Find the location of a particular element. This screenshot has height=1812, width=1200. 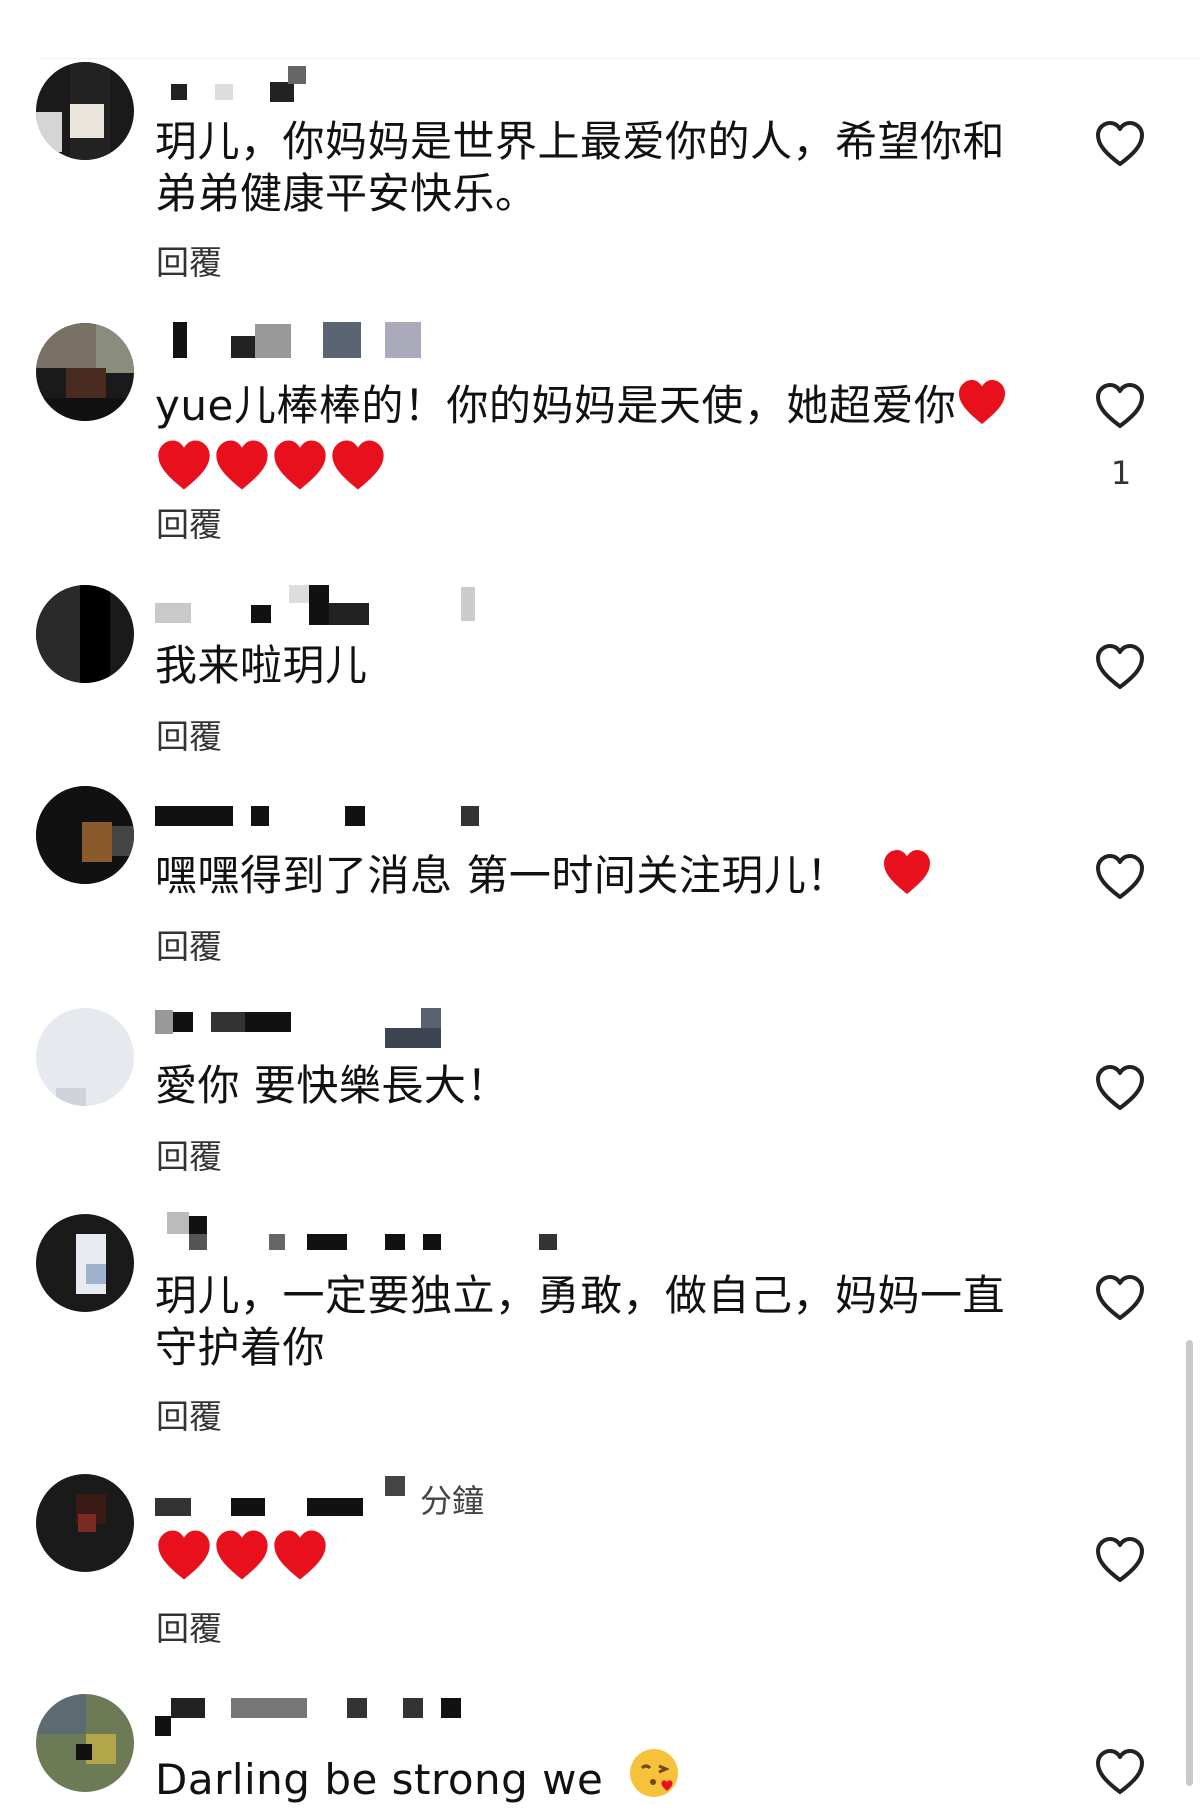

comment-text: 玥儿，一定要独立，勇敢，做自己，妈妈一直守护着你 is located at coordinates (580, 1321).